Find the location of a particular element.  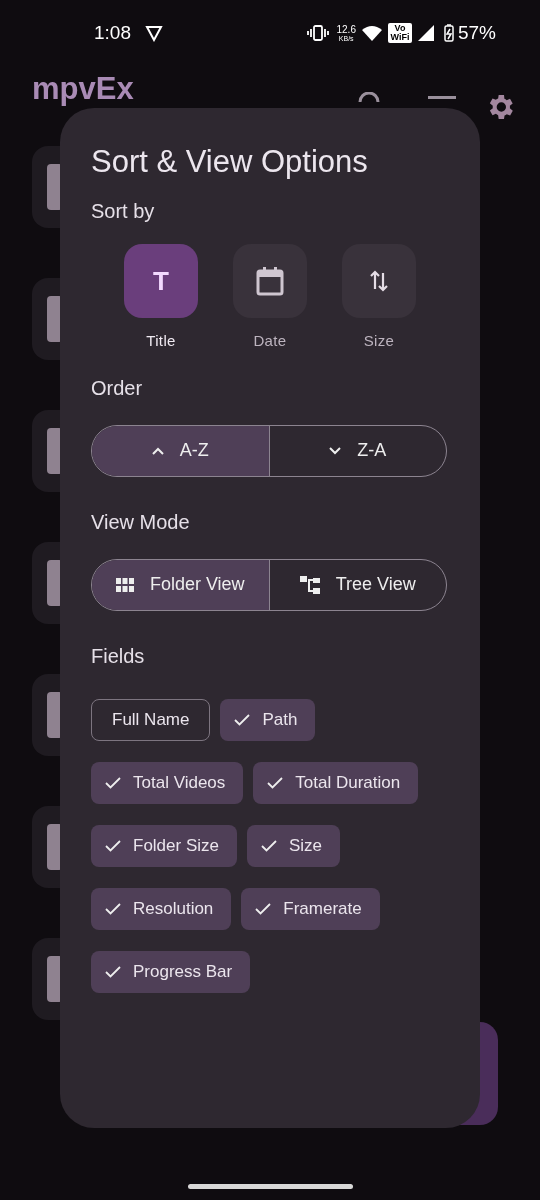

status-time: 1:08 is located at coordinates (112, 32).